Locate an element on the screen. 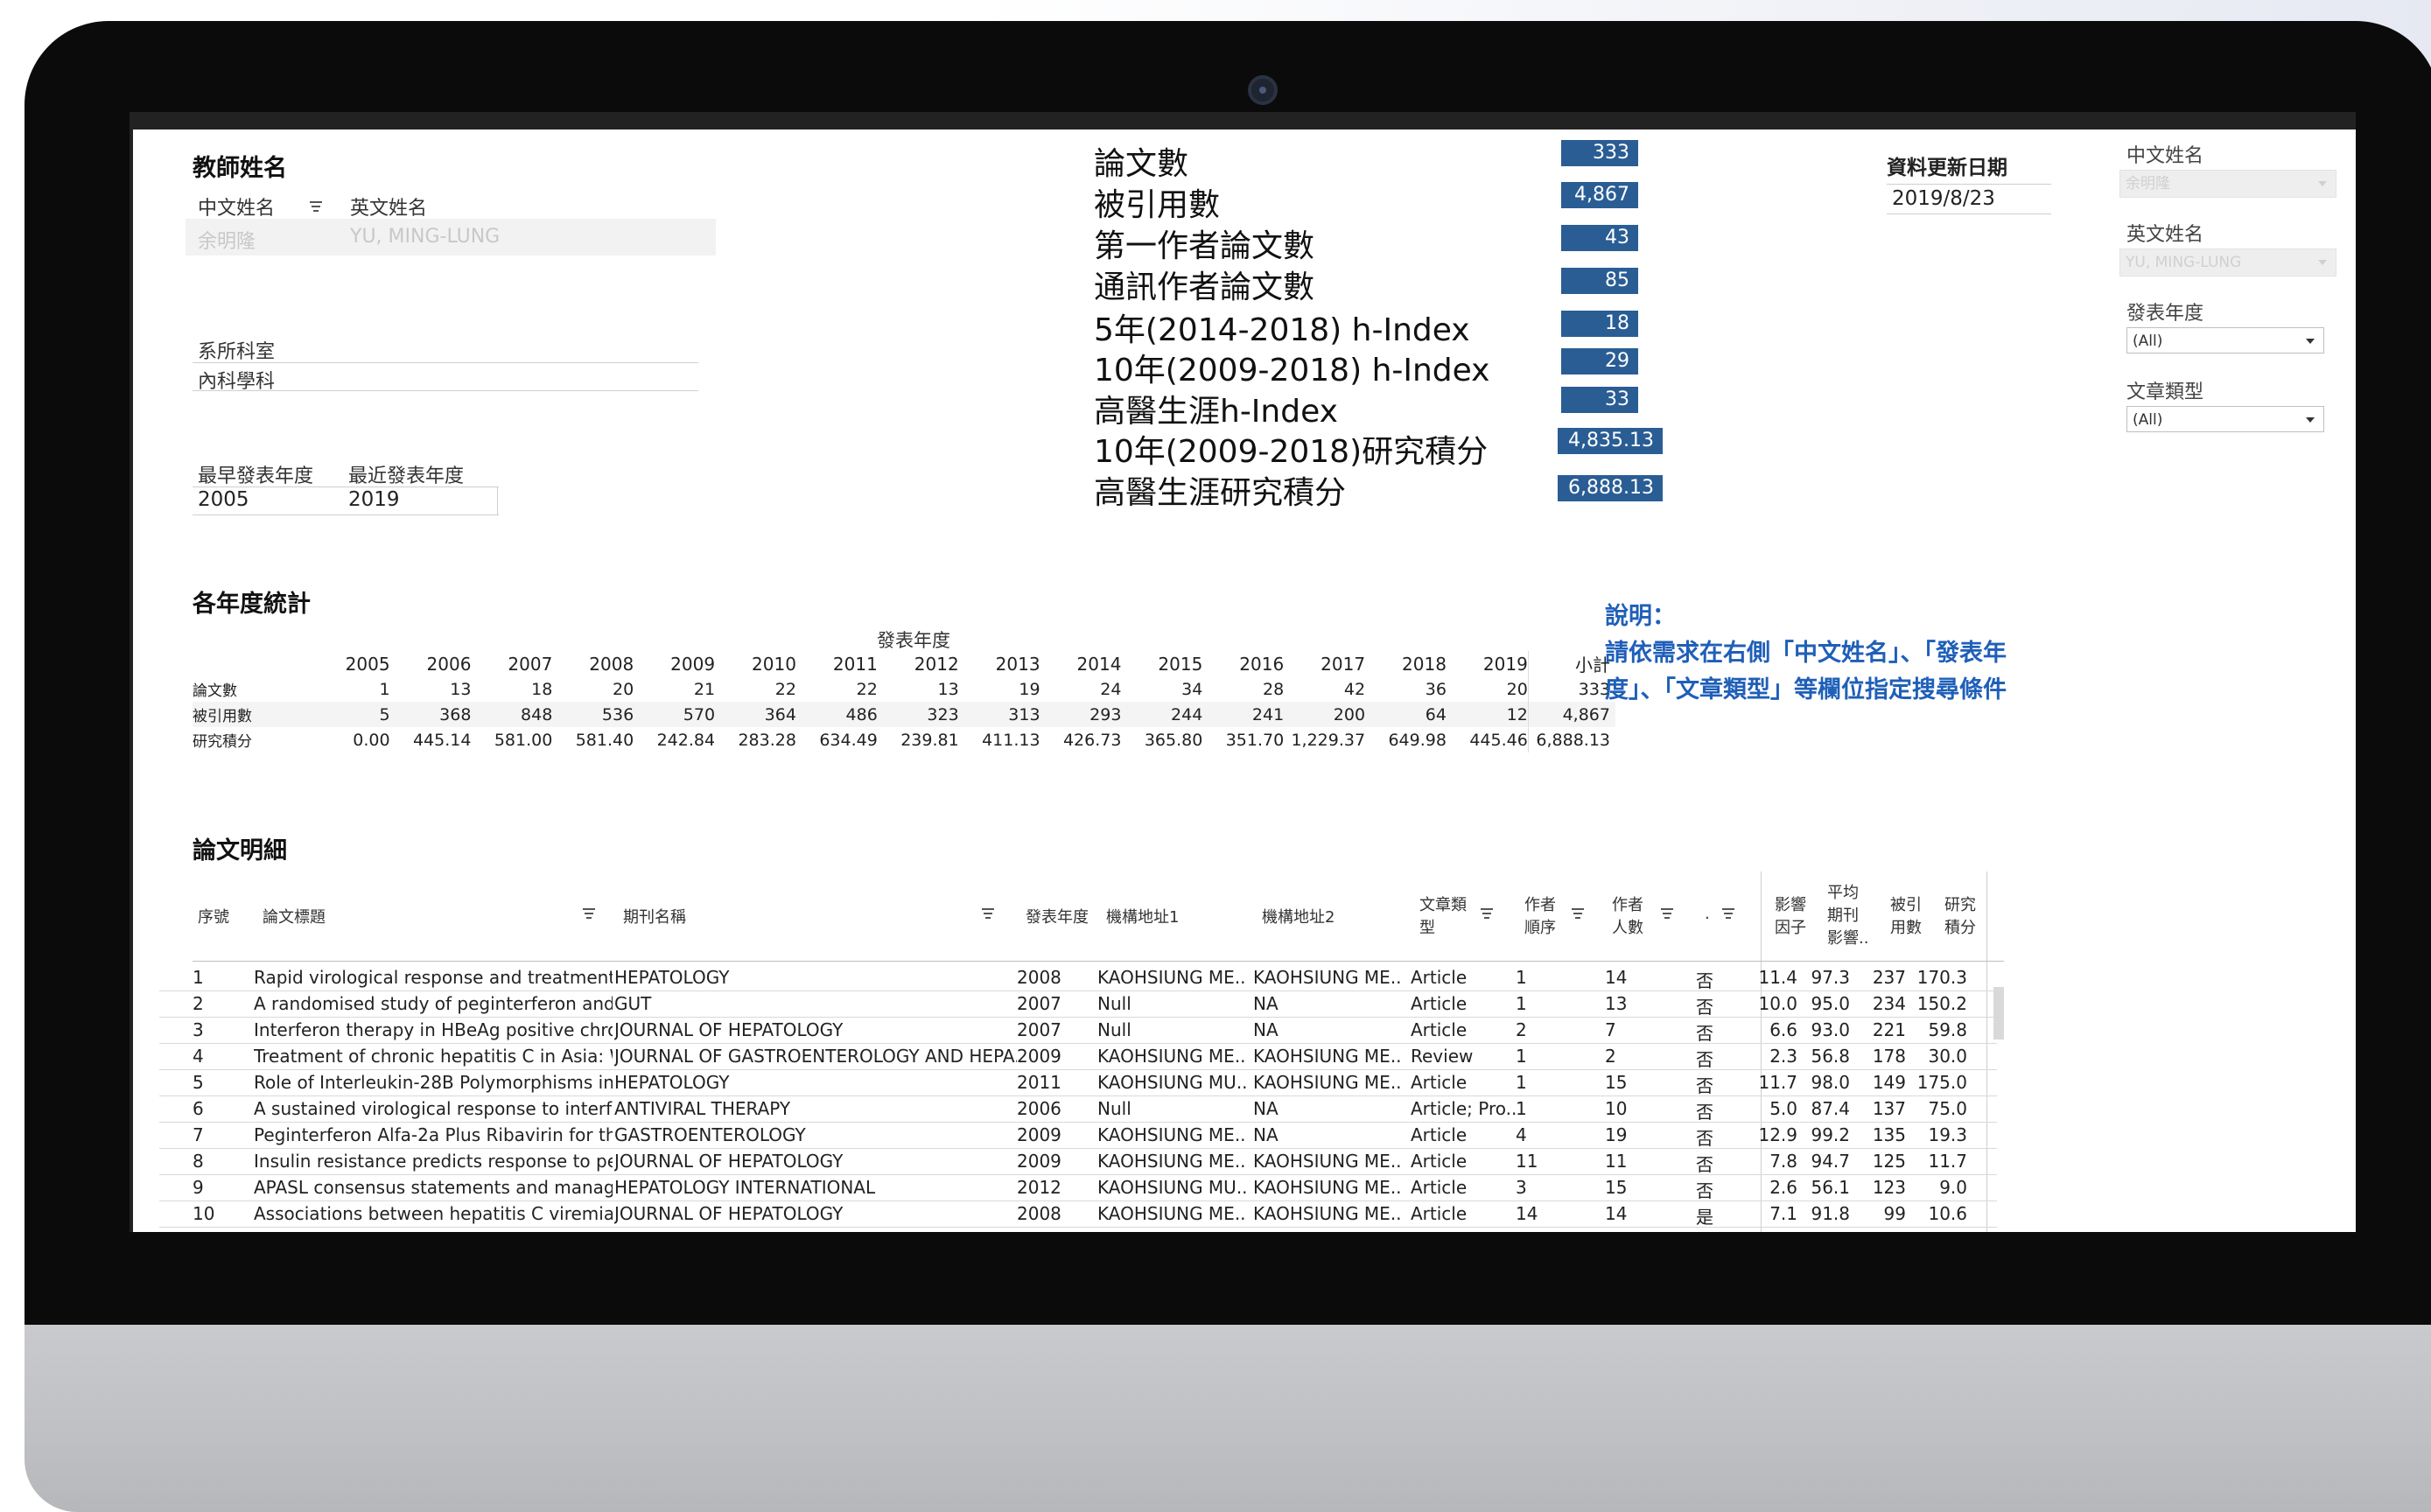 The image size is (2431, 1512). metric-value-bar: 4,867 is located at coordinates (1600, 195).